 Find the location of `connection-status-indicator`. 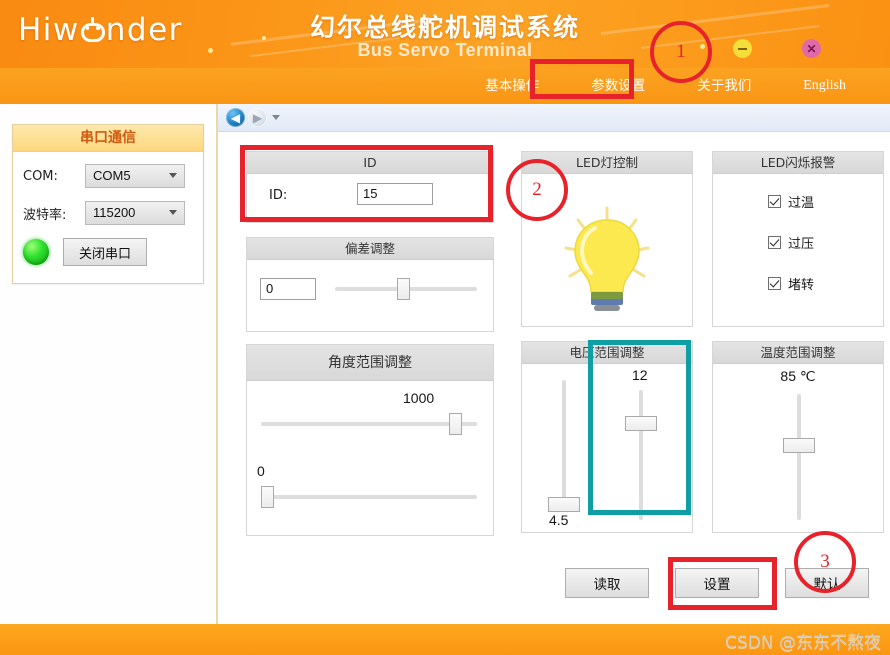

connection-status-indicator is located at coordinates (36, 252).